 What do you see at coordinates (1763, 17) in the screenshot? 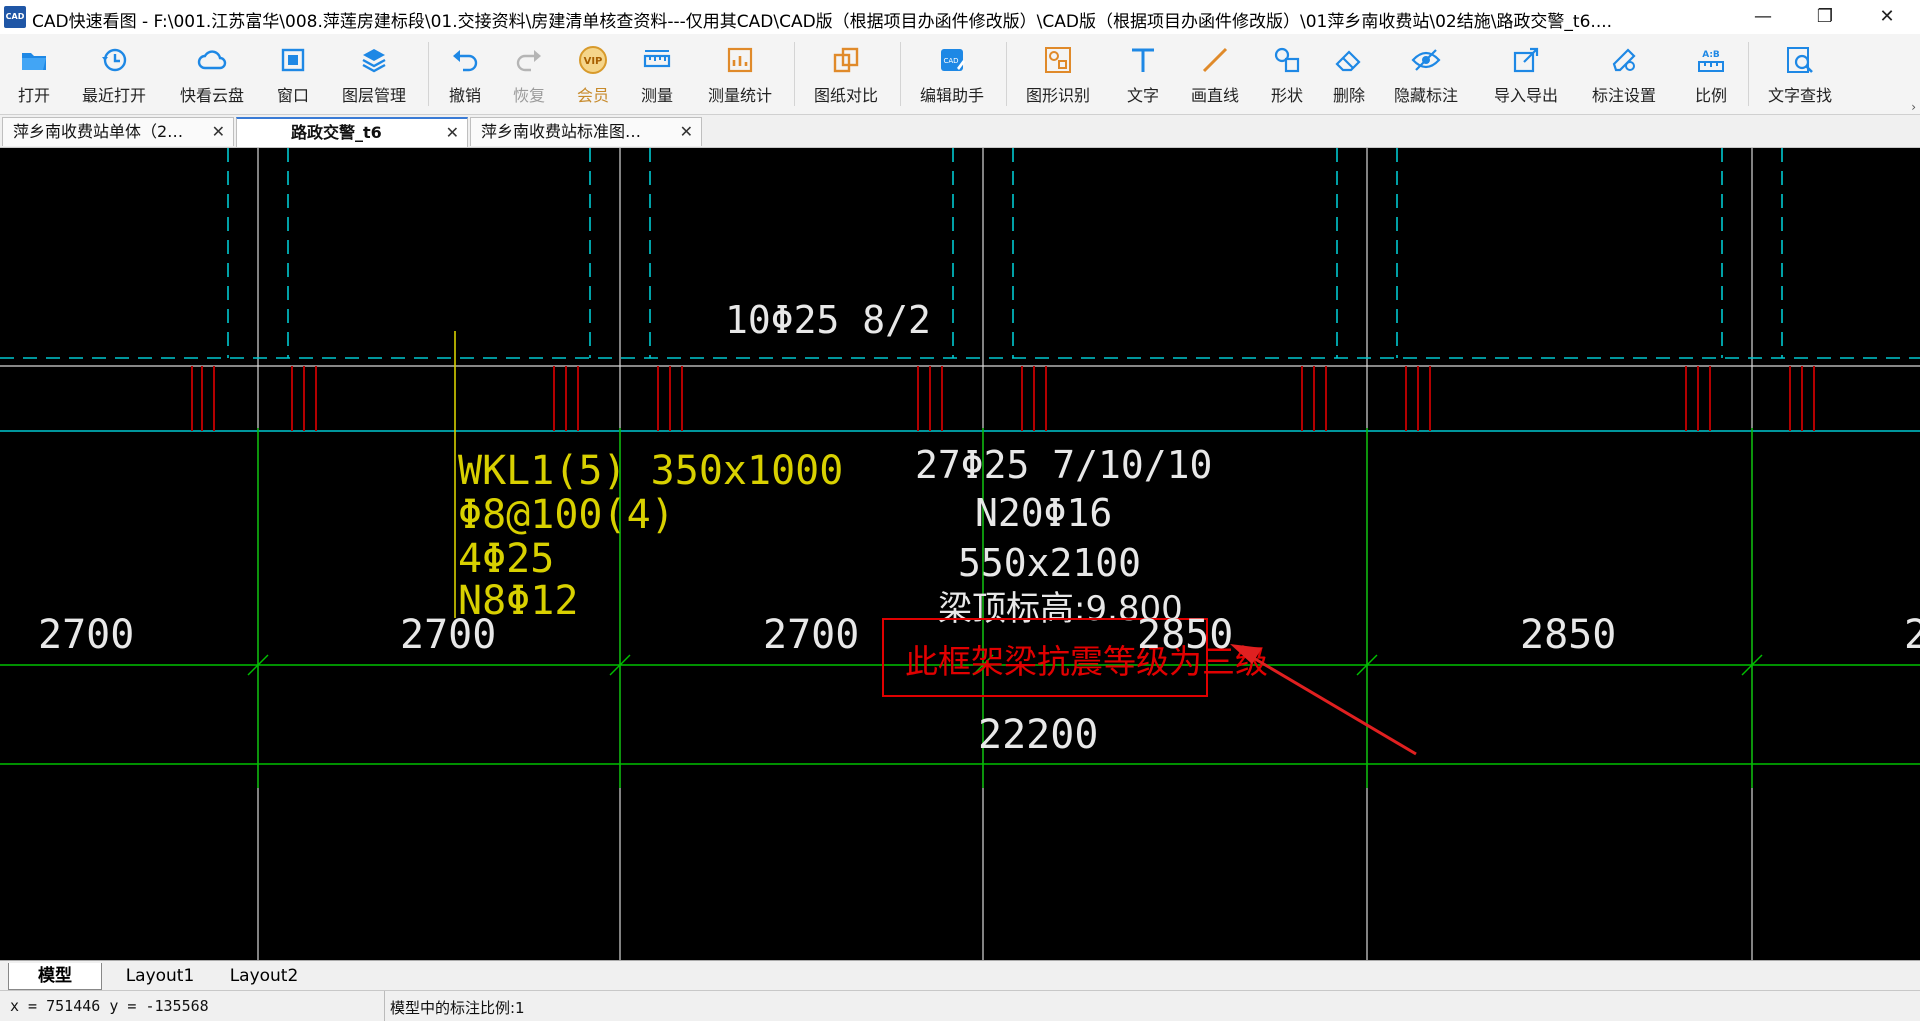
I see `minimize-button: —` at bounding box center [1763, 17].